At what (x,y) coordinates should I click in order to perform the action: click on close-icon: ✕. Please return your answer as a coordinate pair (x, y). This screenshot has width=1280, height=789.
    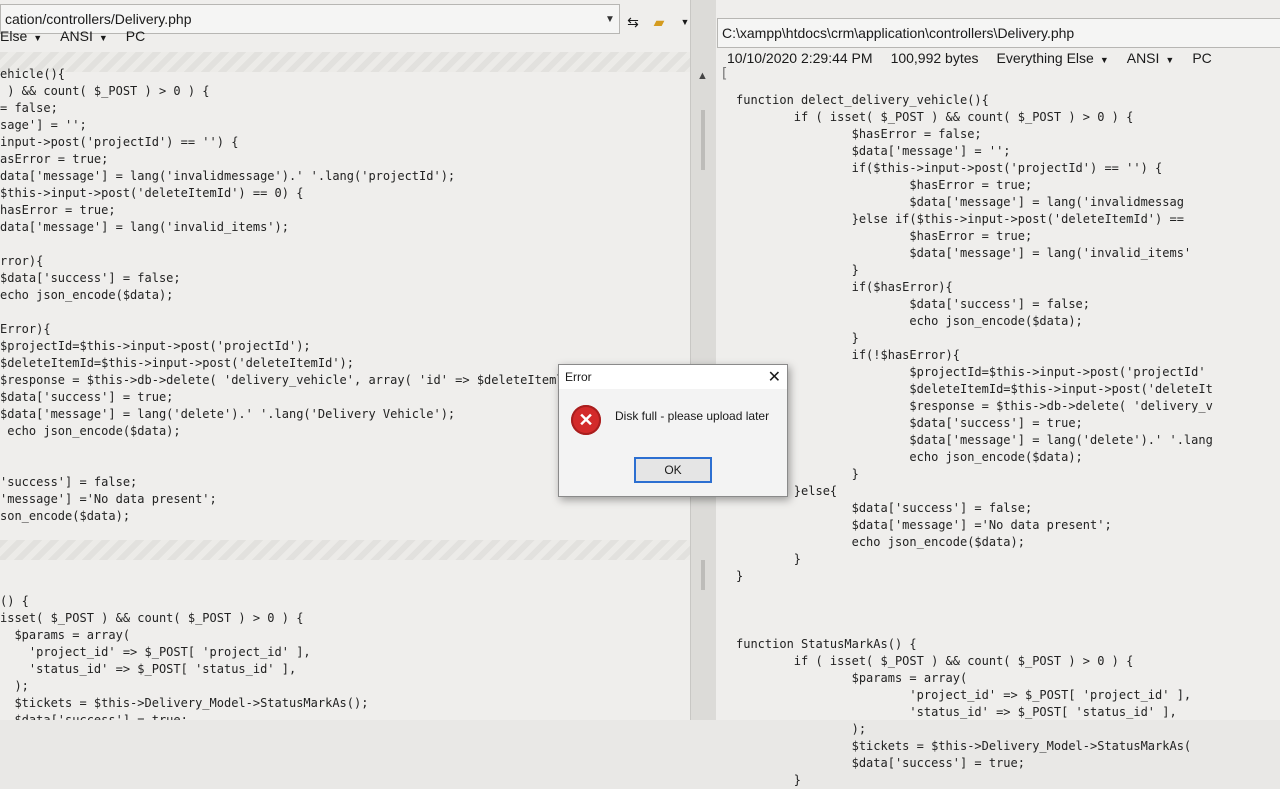
    Looking at the image, I should click on (774, 377).